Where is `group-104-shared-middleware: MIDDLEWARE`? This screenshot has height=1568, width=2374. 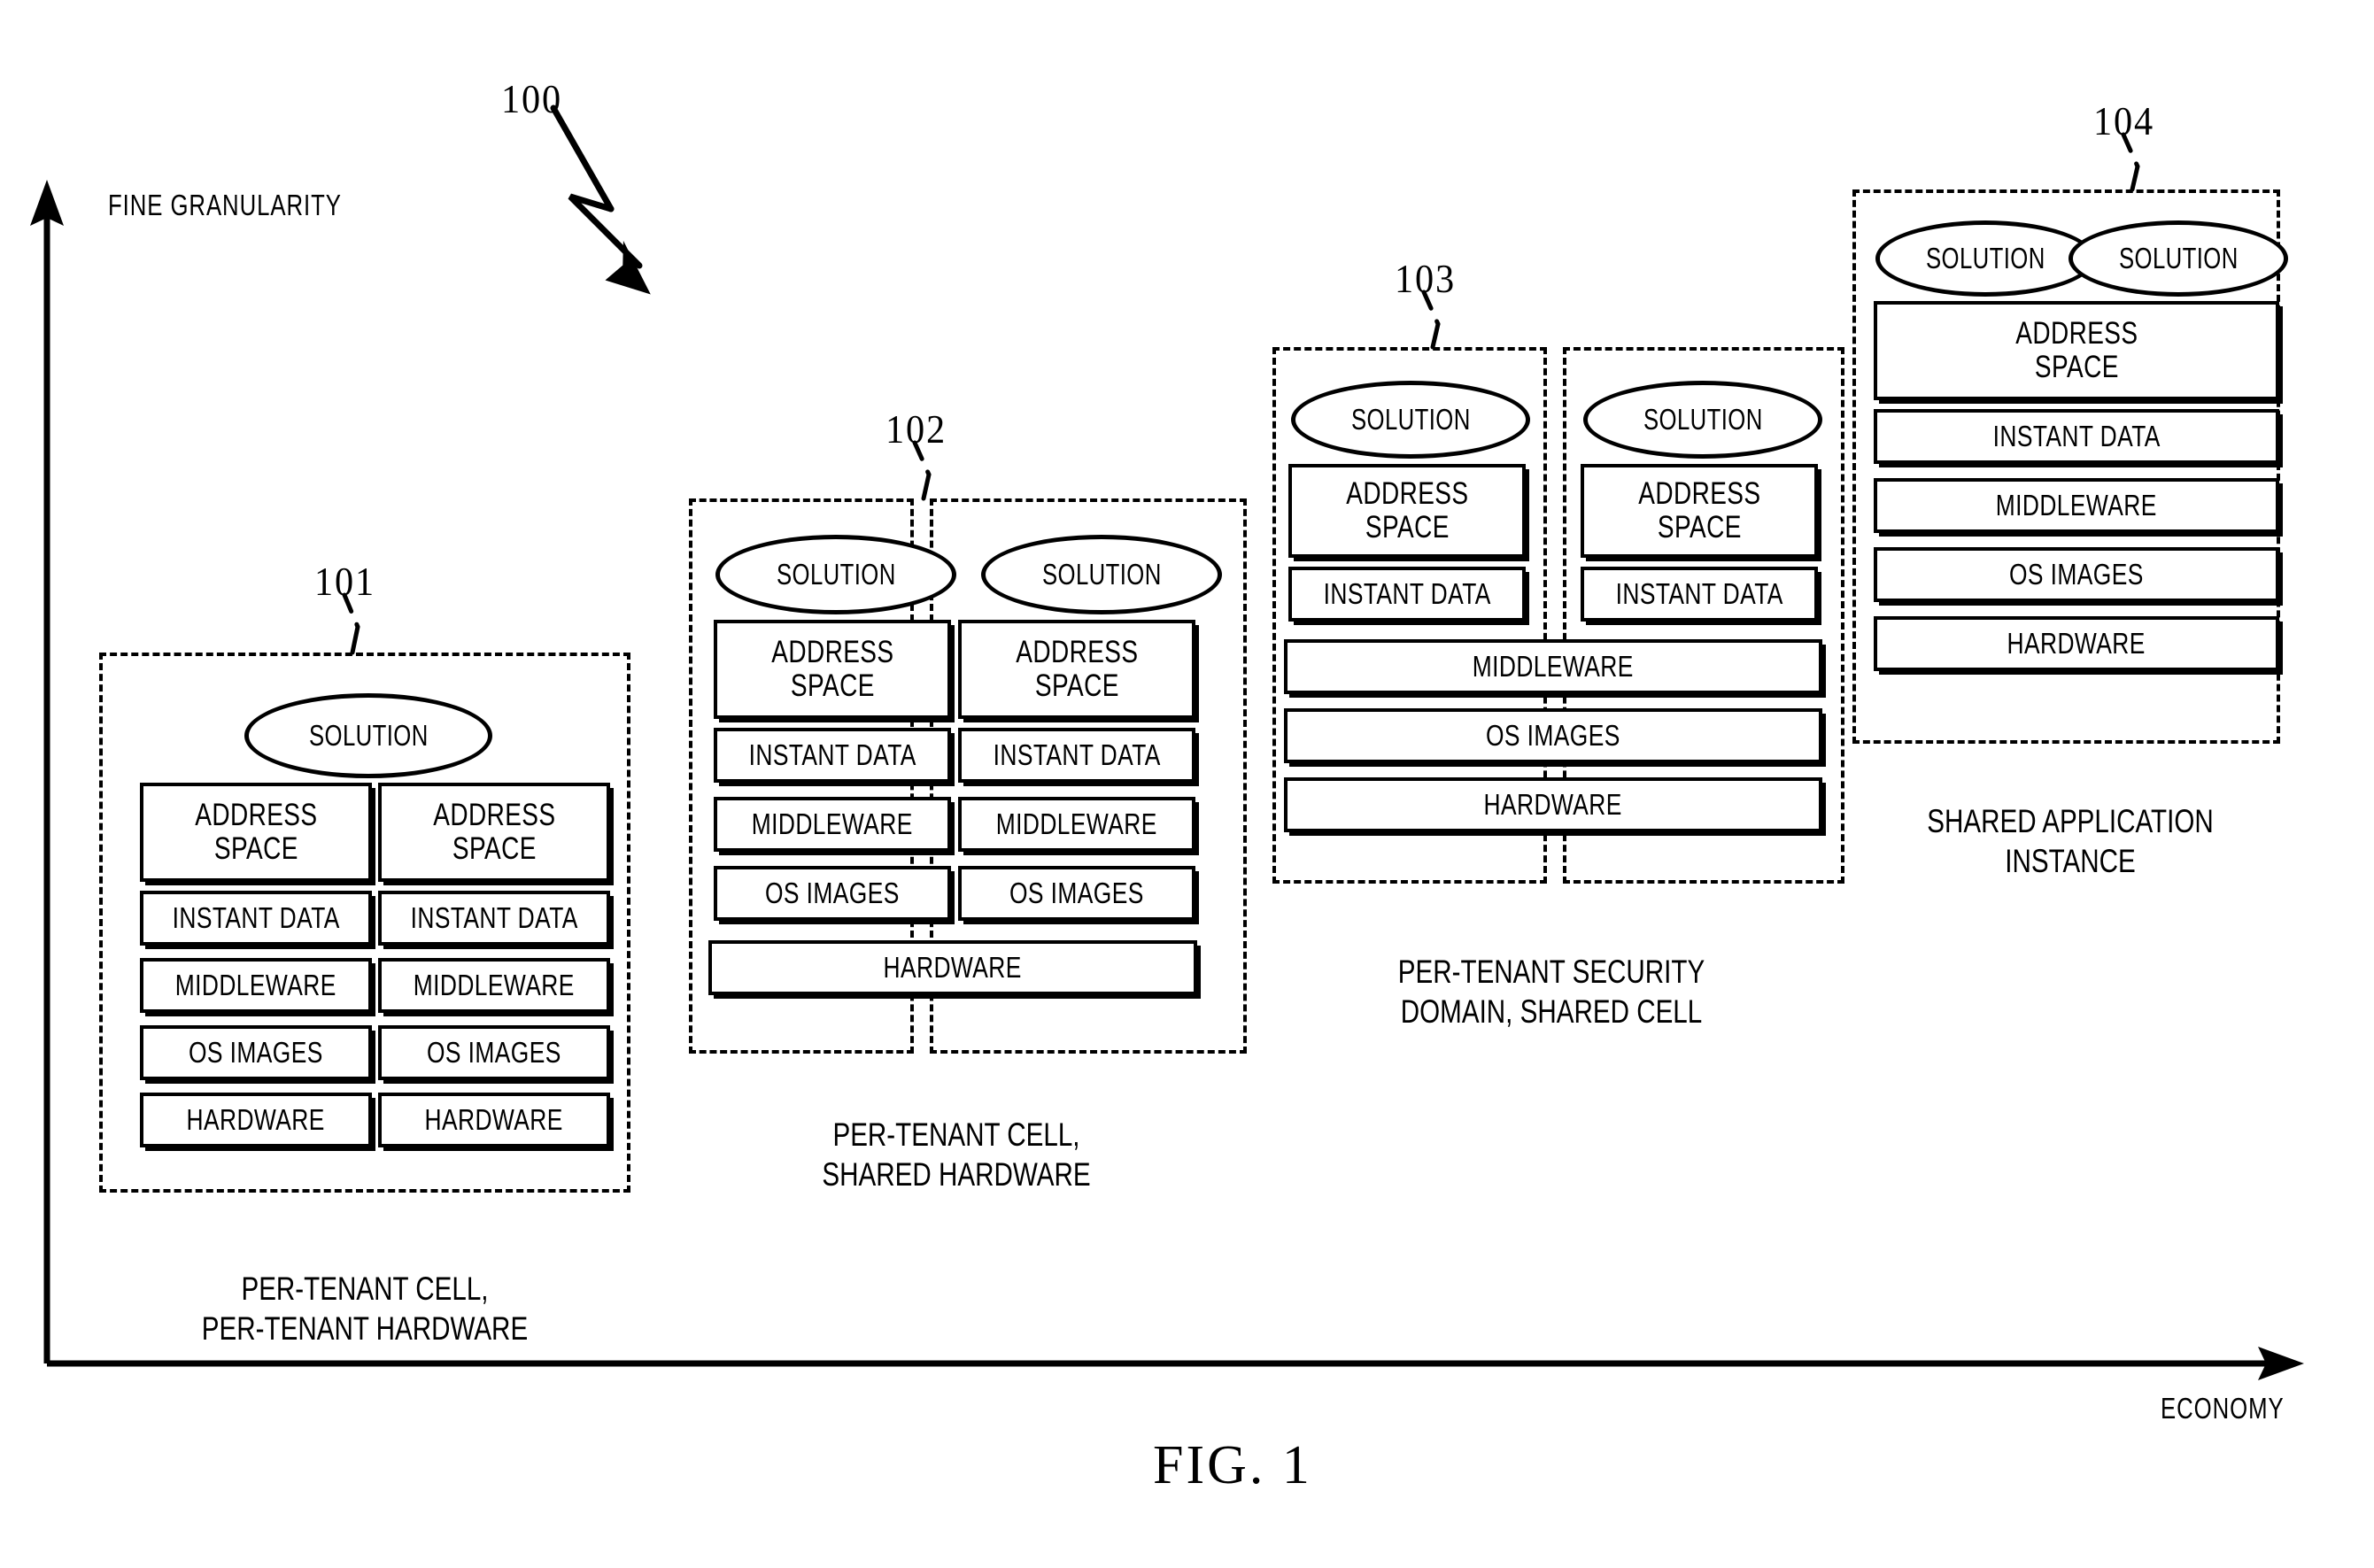 group-104-shared-middleware: MIDDLEWARE is located at coordinates (2076, 505).